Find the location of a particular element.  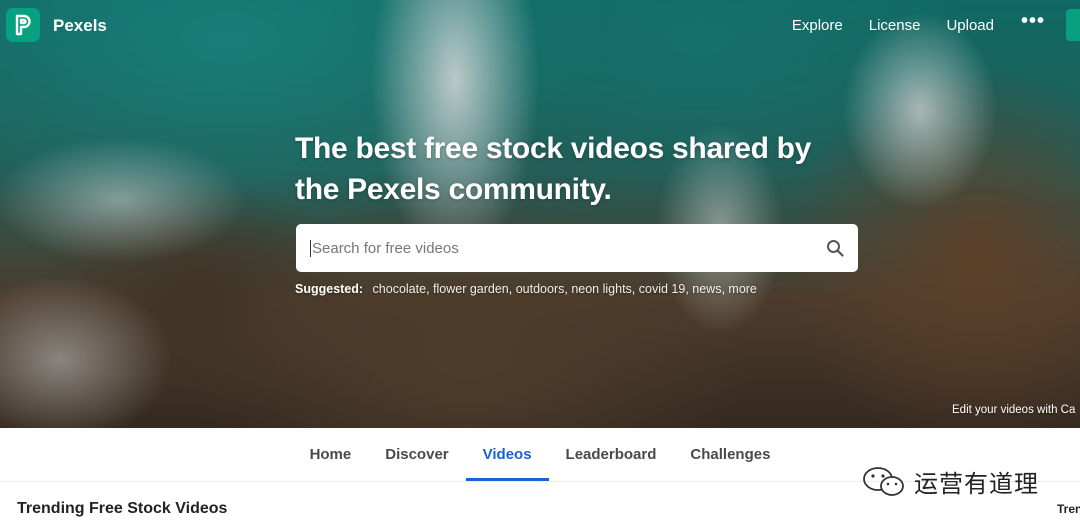

nav-explore: Explore is located at coordinates (817, 25).